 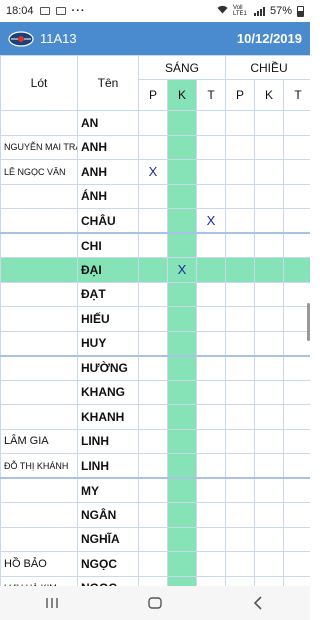 I want to click on table-row: HUY, so click(x=155, y=343).